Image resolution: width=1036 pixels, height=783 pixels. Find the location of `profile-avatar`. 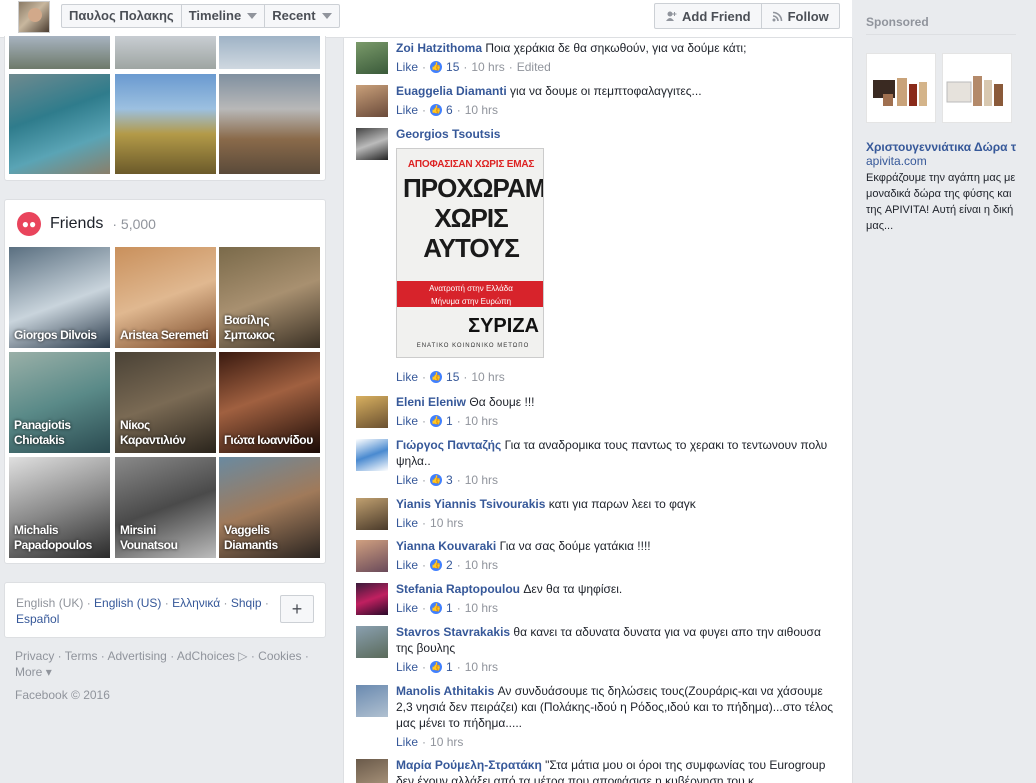

profile-avatar is located at coordinates (34, 17).